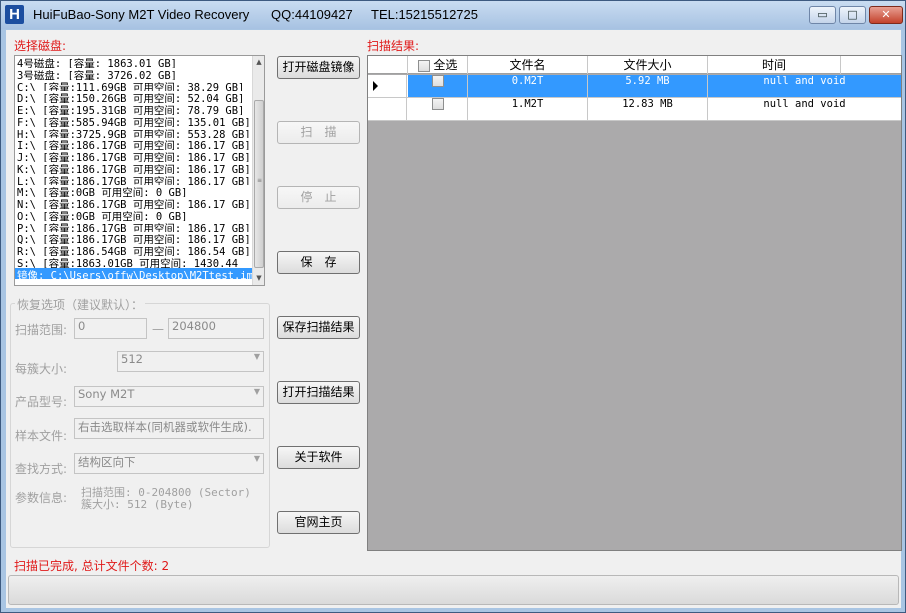 The image size is (906, 613). I want to click on filesize-header: 文件大小, so click(648, 65).